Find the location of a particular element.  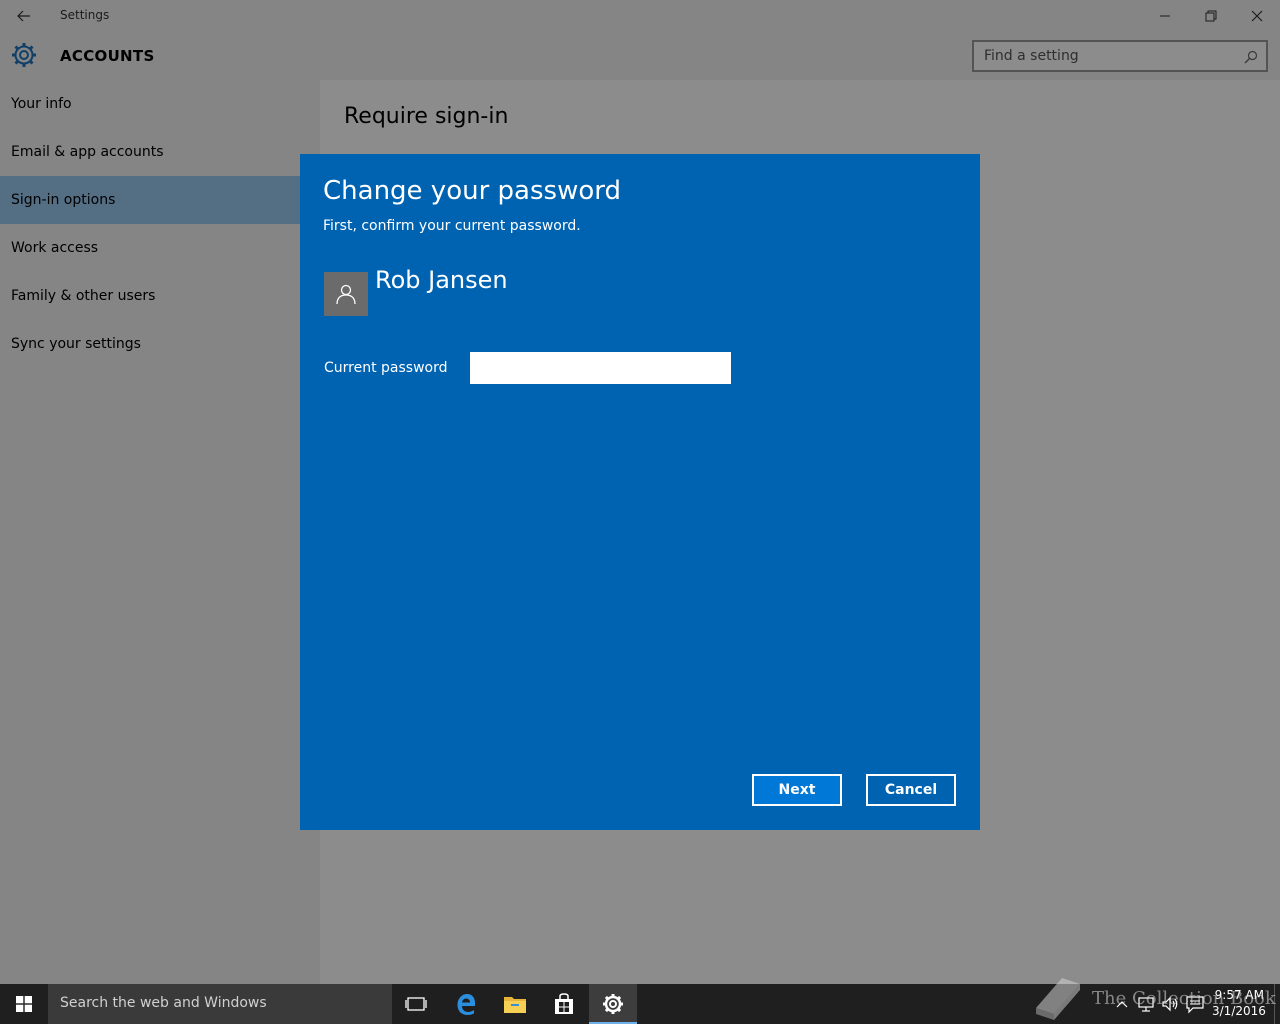

start-button is located at coordinates (24, 1004).